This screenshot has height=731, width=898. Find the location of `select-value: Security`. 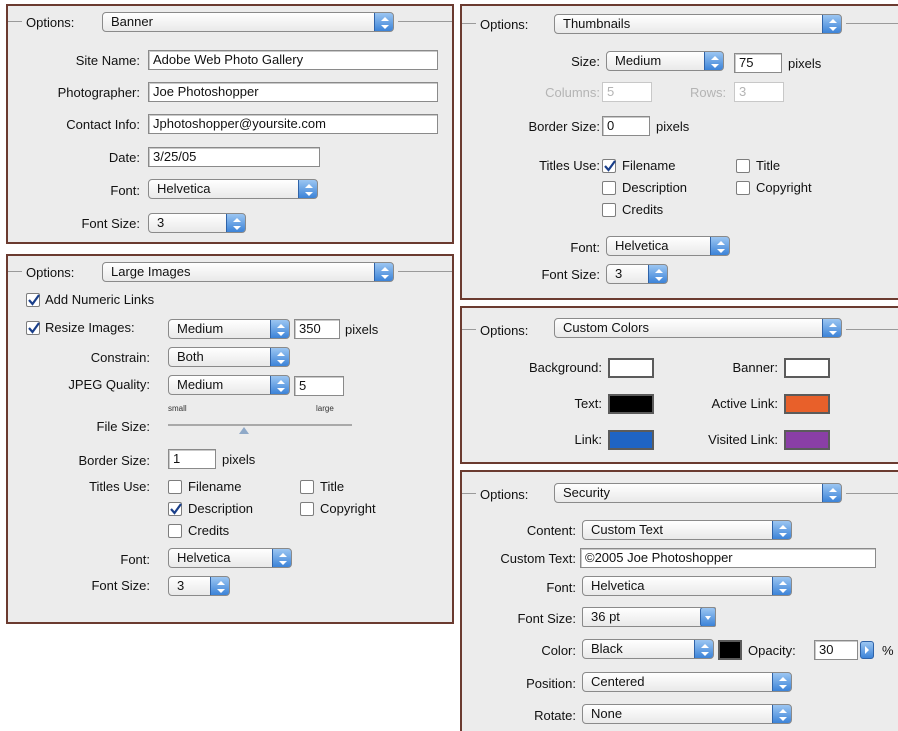

select-value: Security is located at coordinates (586, 492).